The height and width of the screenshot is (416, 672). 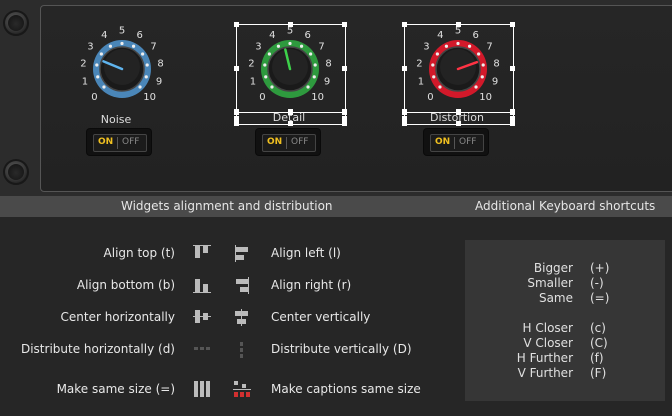 I want to click on align-bottom-label: Align bottom (b), so click(x=125, y=285).